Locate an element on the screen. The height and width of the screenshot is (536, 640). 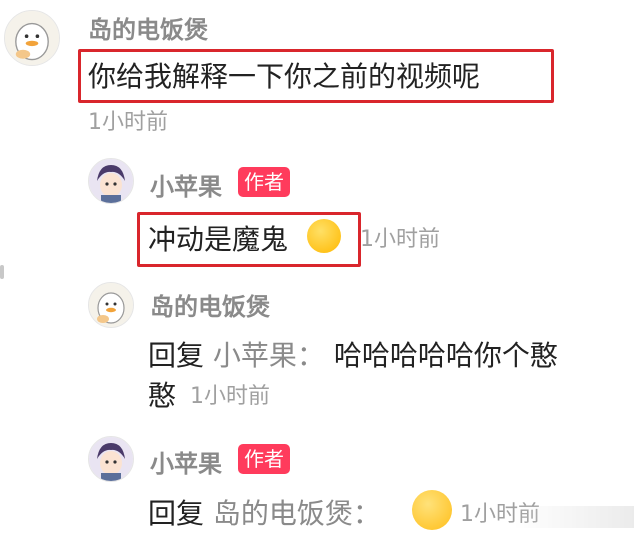
reply-target-name: 小苹果： is located at coordinates (269, 355).